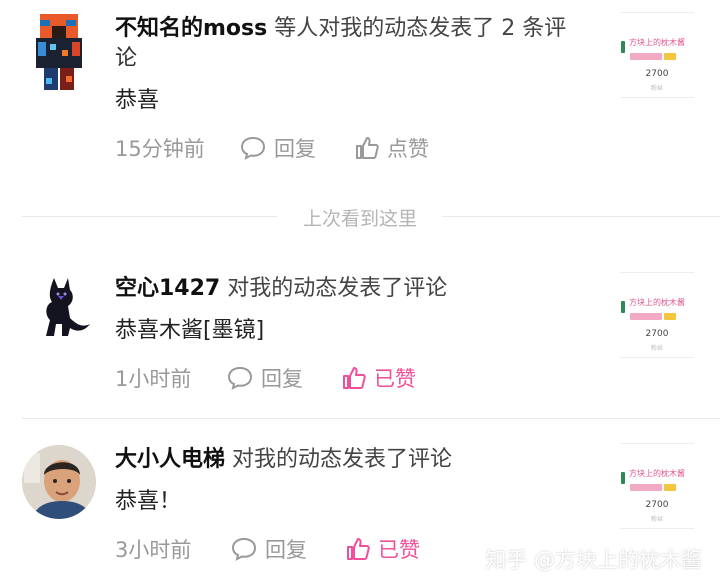 This screenshot has width=720, height=587. I want to click on notification-title-cont: 论, so click(126, 58).